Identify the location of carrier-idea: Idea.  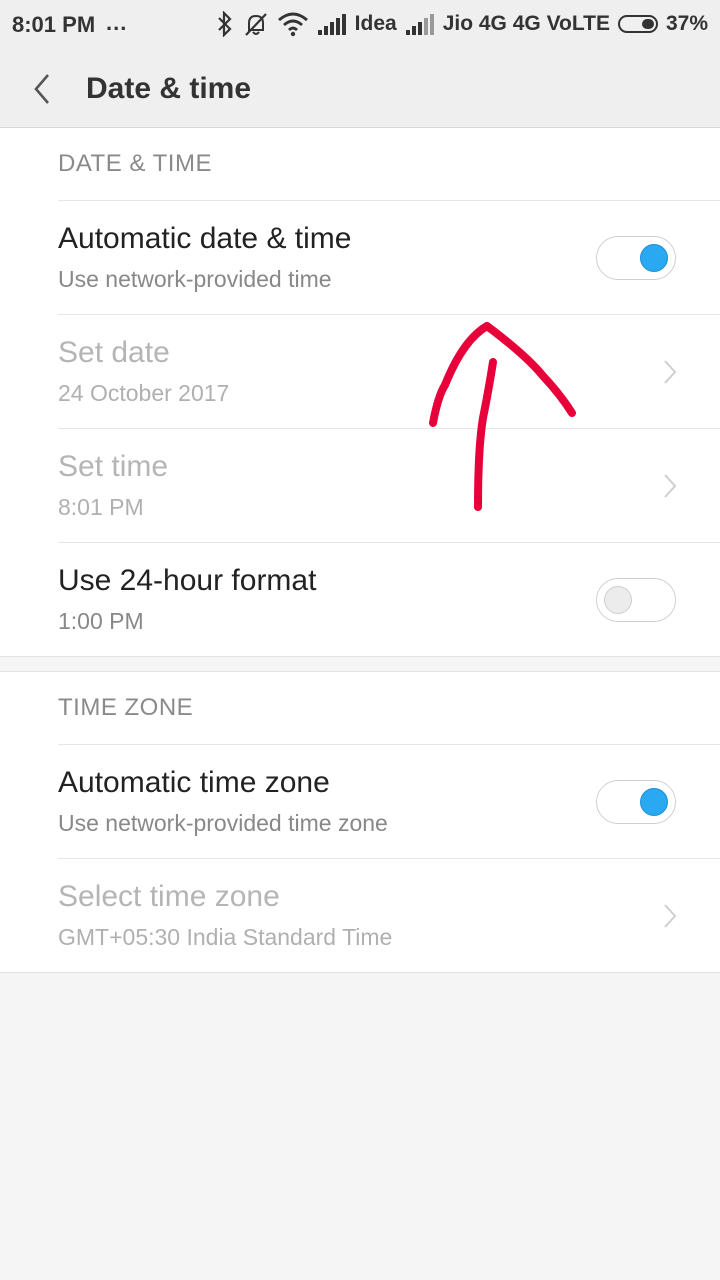
(375, 23).